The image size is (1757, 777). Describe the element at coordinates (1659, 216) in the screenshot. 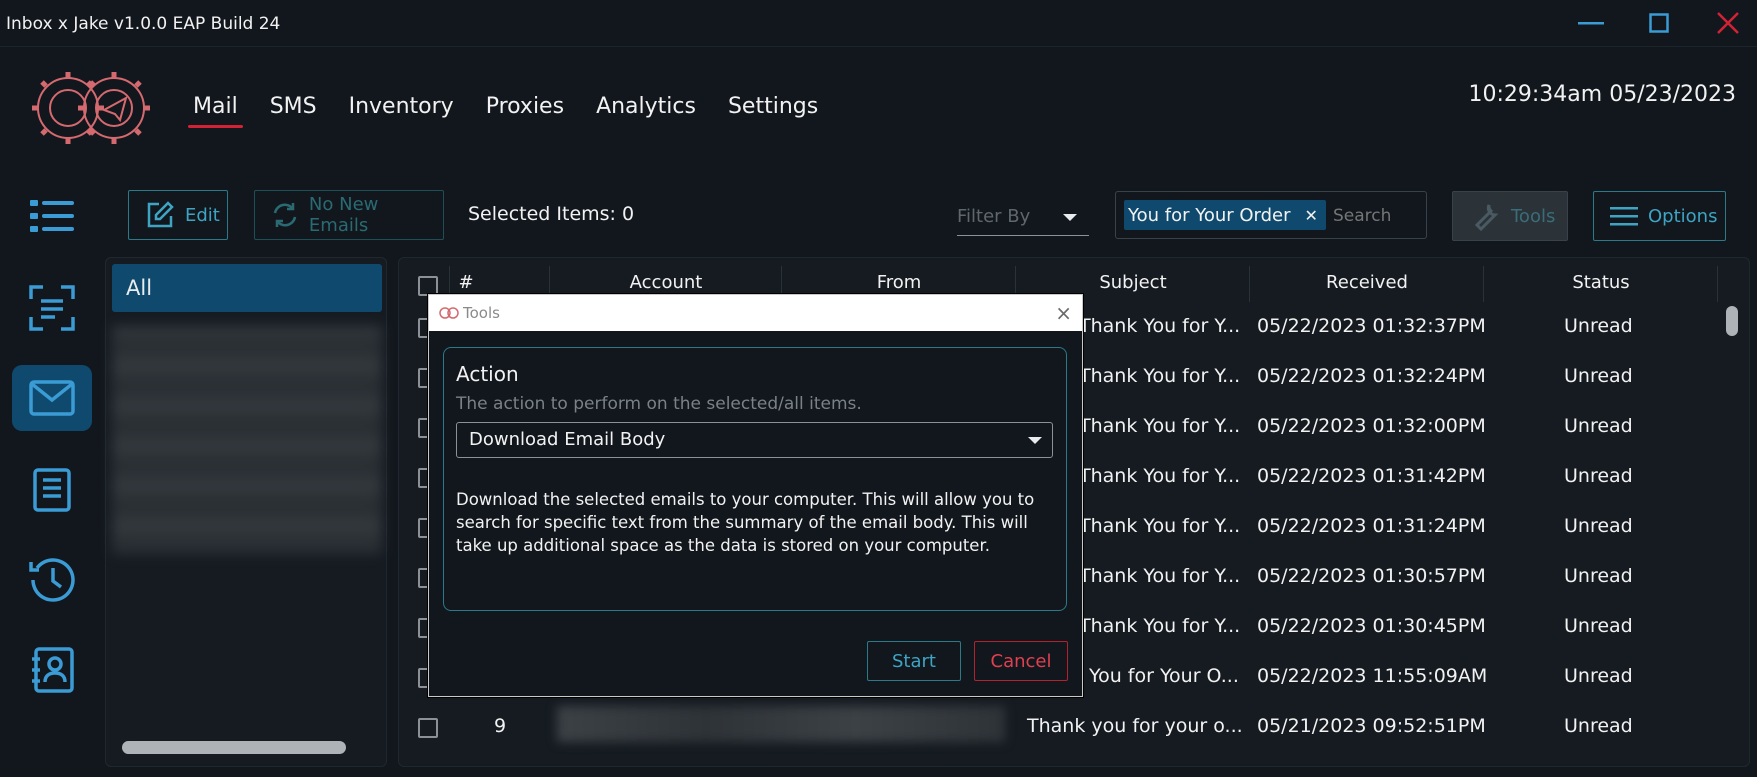

I see `options-button: Options` at that location.